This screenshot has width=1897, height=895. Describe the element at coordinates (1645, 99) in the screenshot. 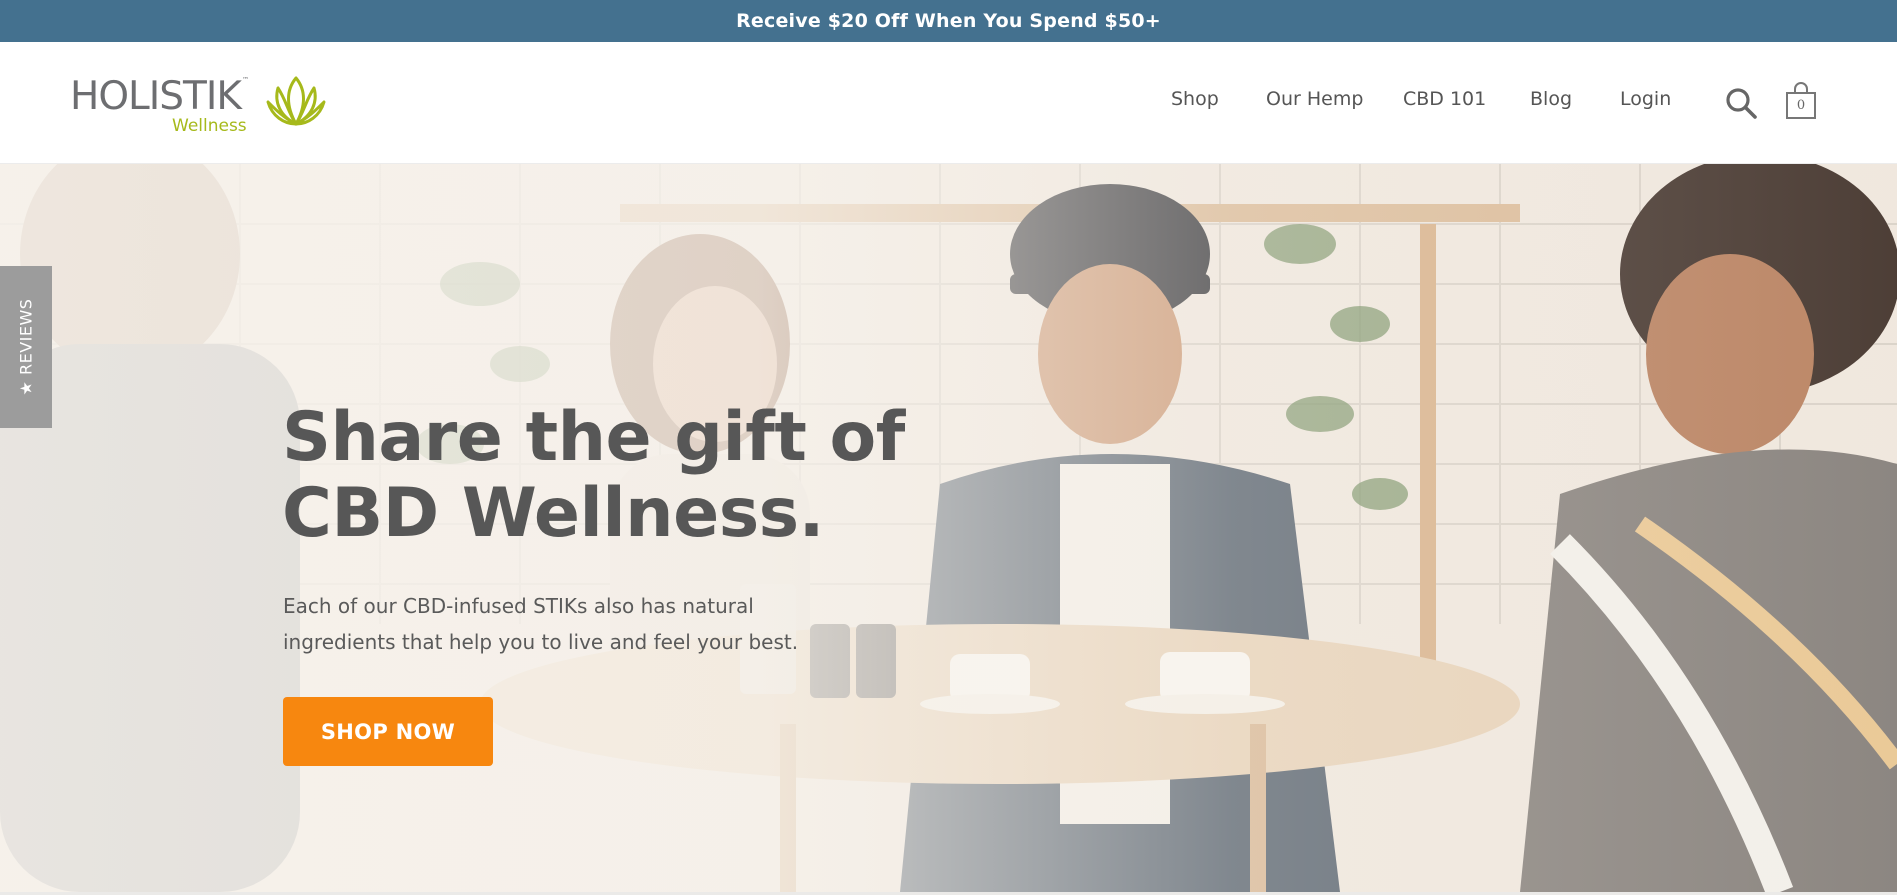

I see `nav-item-login: Login` at that location.